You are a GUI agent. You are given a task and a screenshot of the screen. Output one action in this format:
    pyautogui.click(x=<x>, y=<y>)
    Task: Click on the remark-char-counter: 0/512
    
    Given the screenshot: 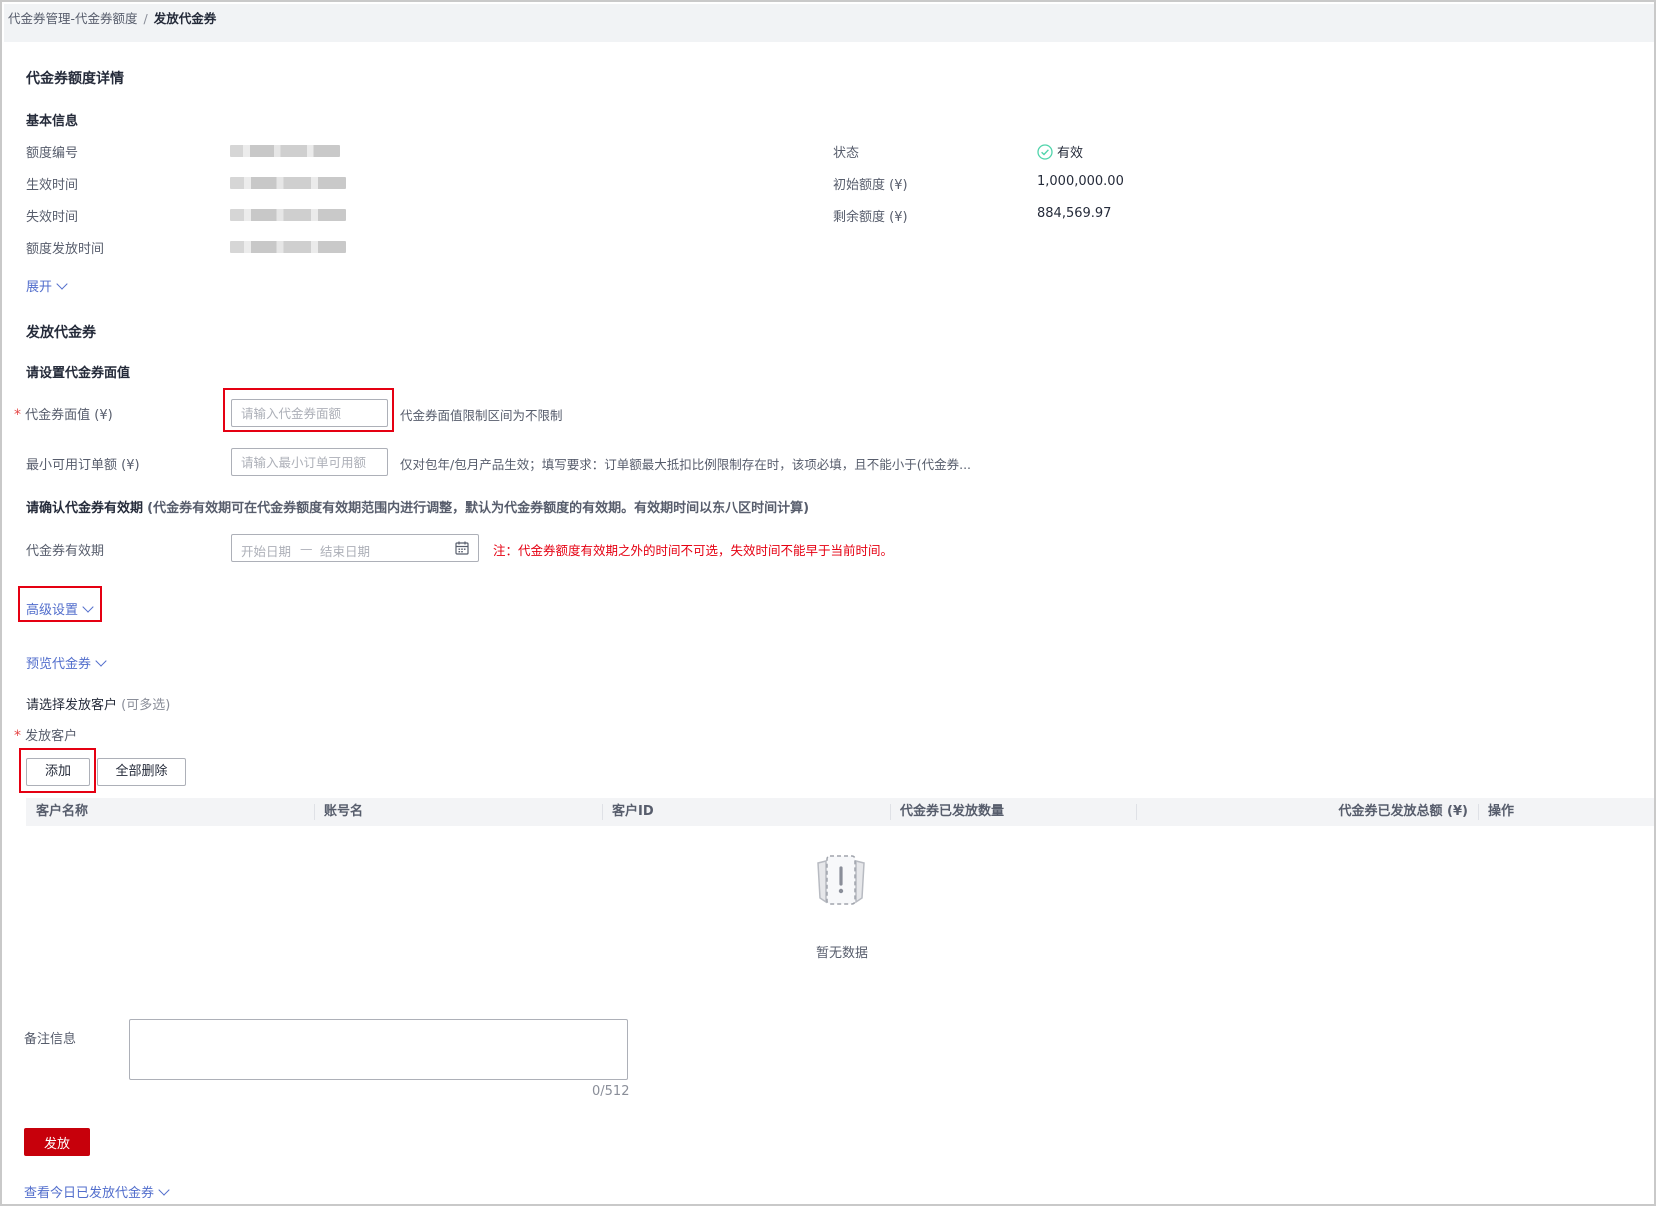 What is the action you would take?
    pyautogui.click(x=611, y=1091)
    